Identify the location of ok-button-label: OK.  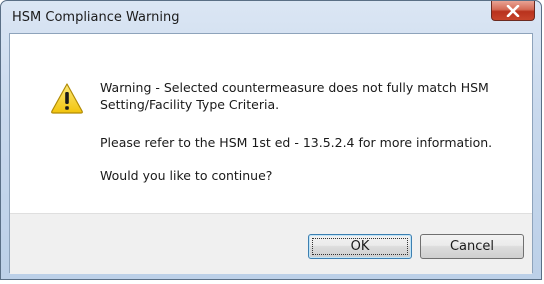
(360, 246).